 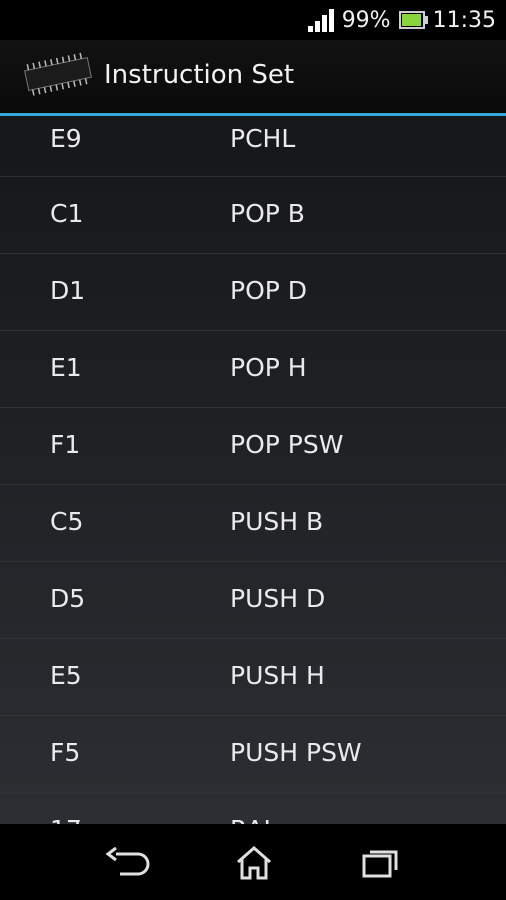 What do you see at coordinates (464, 20) in the screenshot?
I see `clock: 11:35` at bounding box center [464, 20].